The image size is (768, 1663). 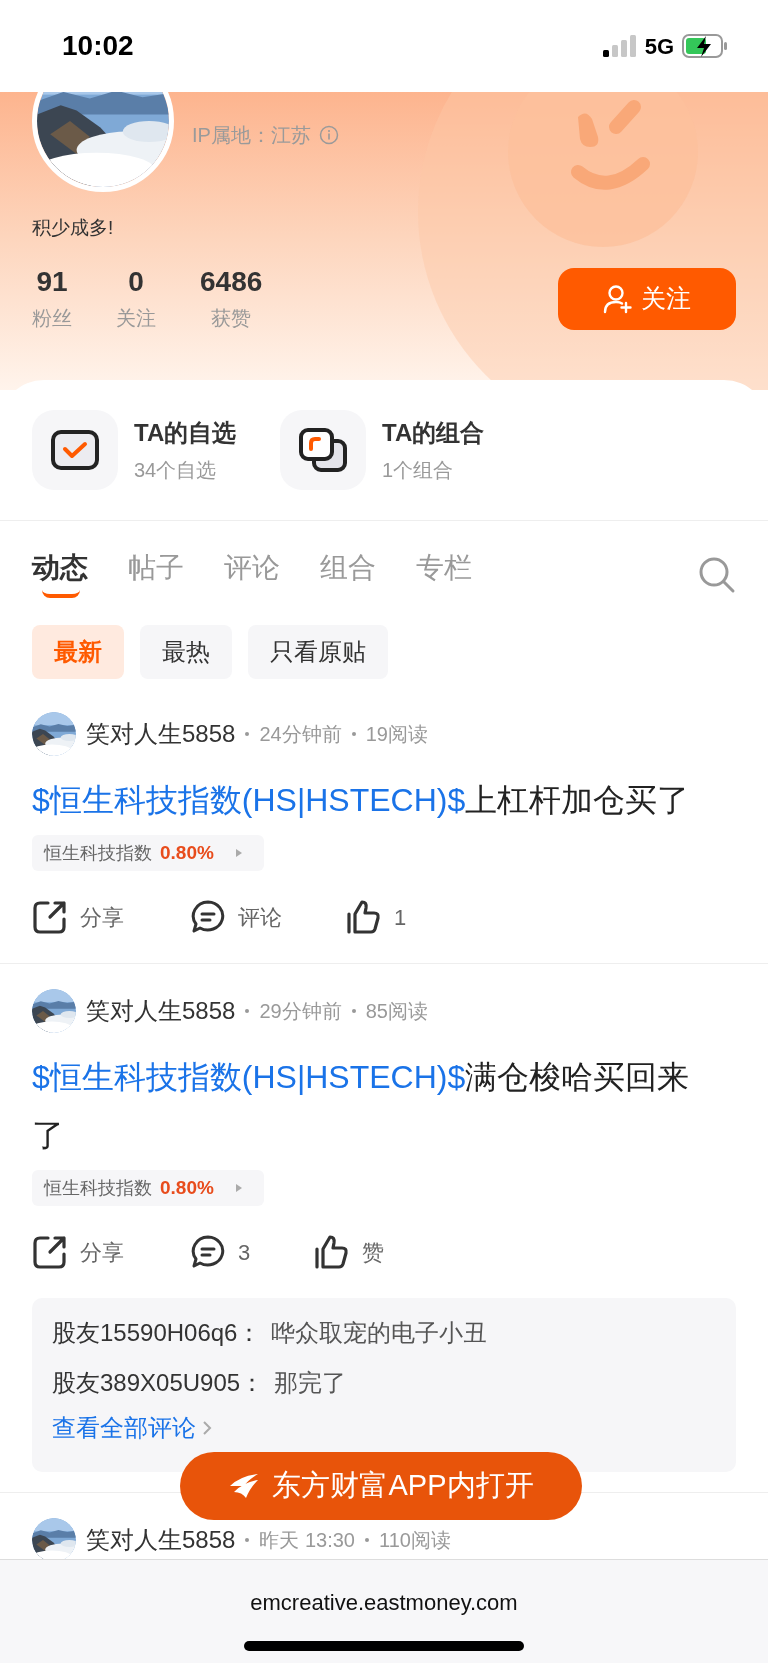 I want to click on post-time: 昨天 13:30, so click(x=307, y=1540).